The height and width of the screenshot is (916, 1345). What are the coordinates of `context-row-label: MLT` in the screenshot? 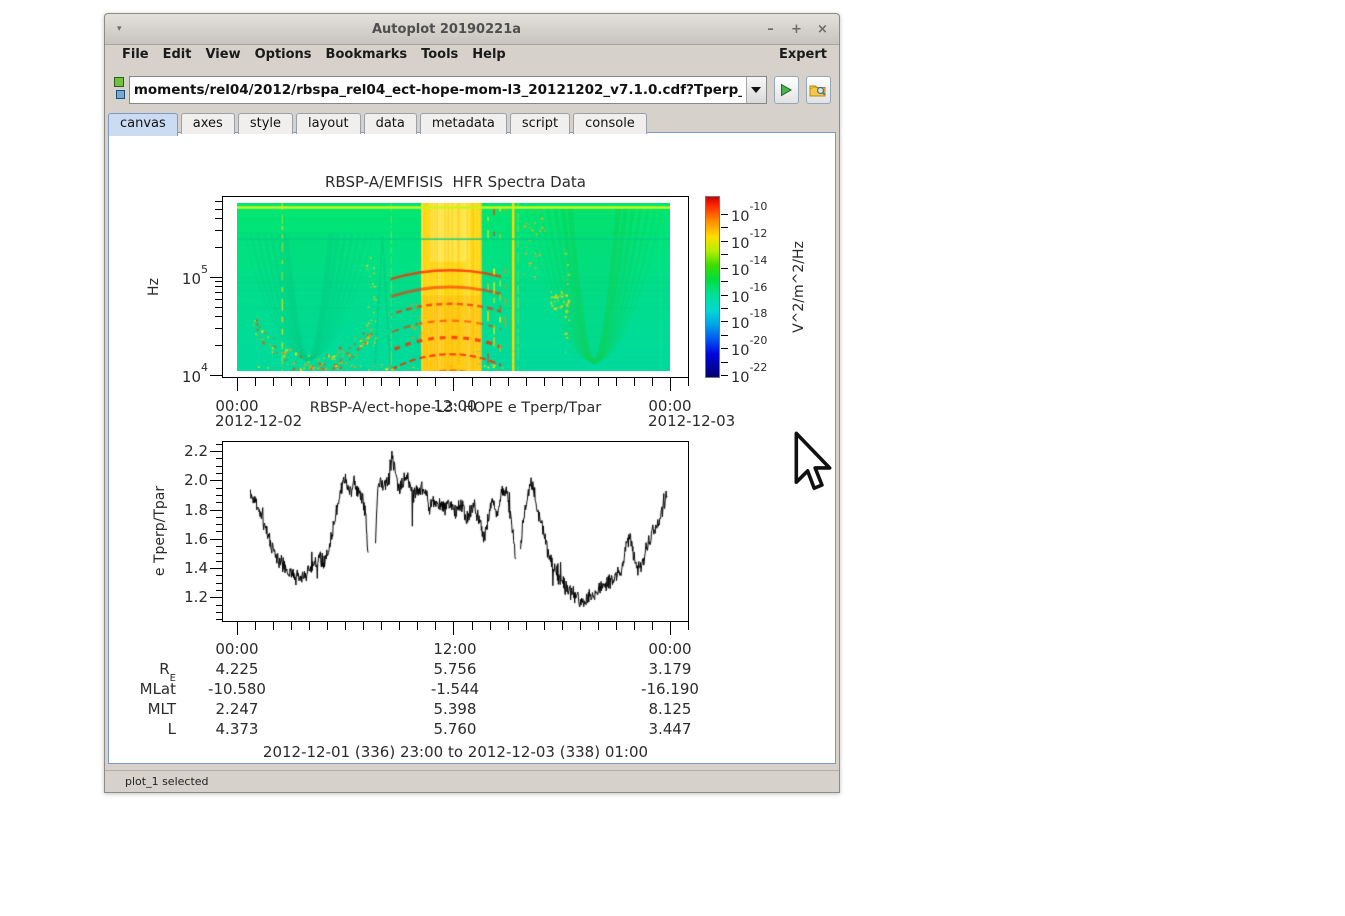 It's located at (161, 709).